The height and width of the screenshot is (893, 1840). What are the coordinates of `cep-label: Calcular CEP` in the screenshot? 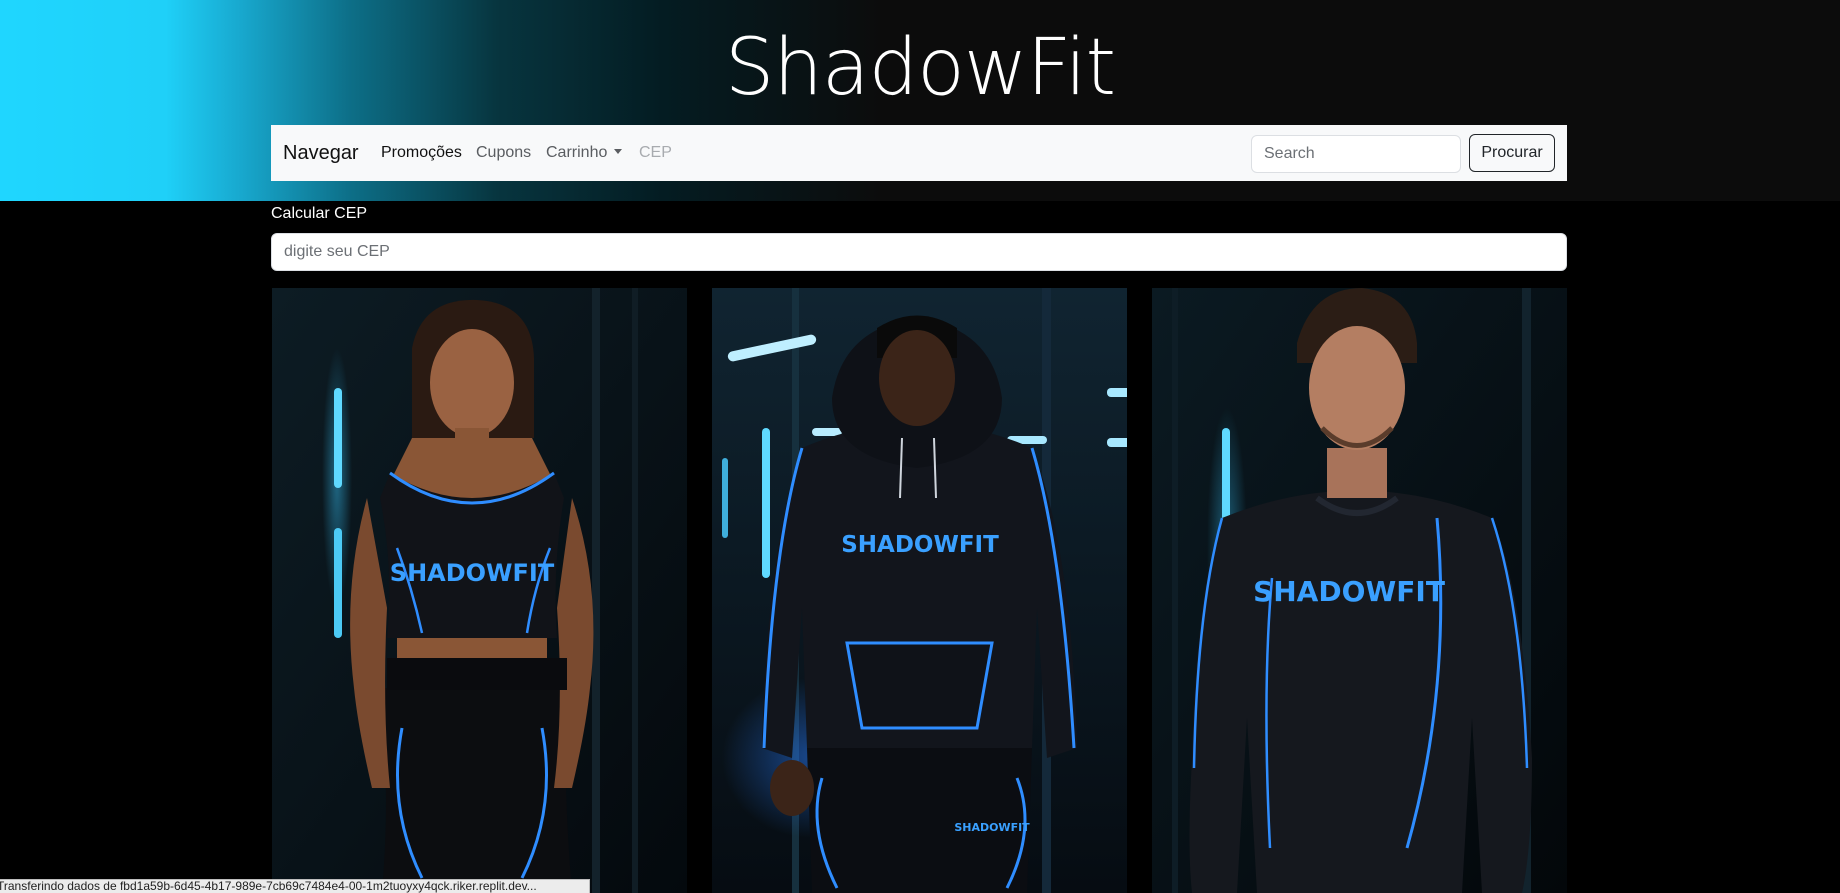 It's located at (319, 213).